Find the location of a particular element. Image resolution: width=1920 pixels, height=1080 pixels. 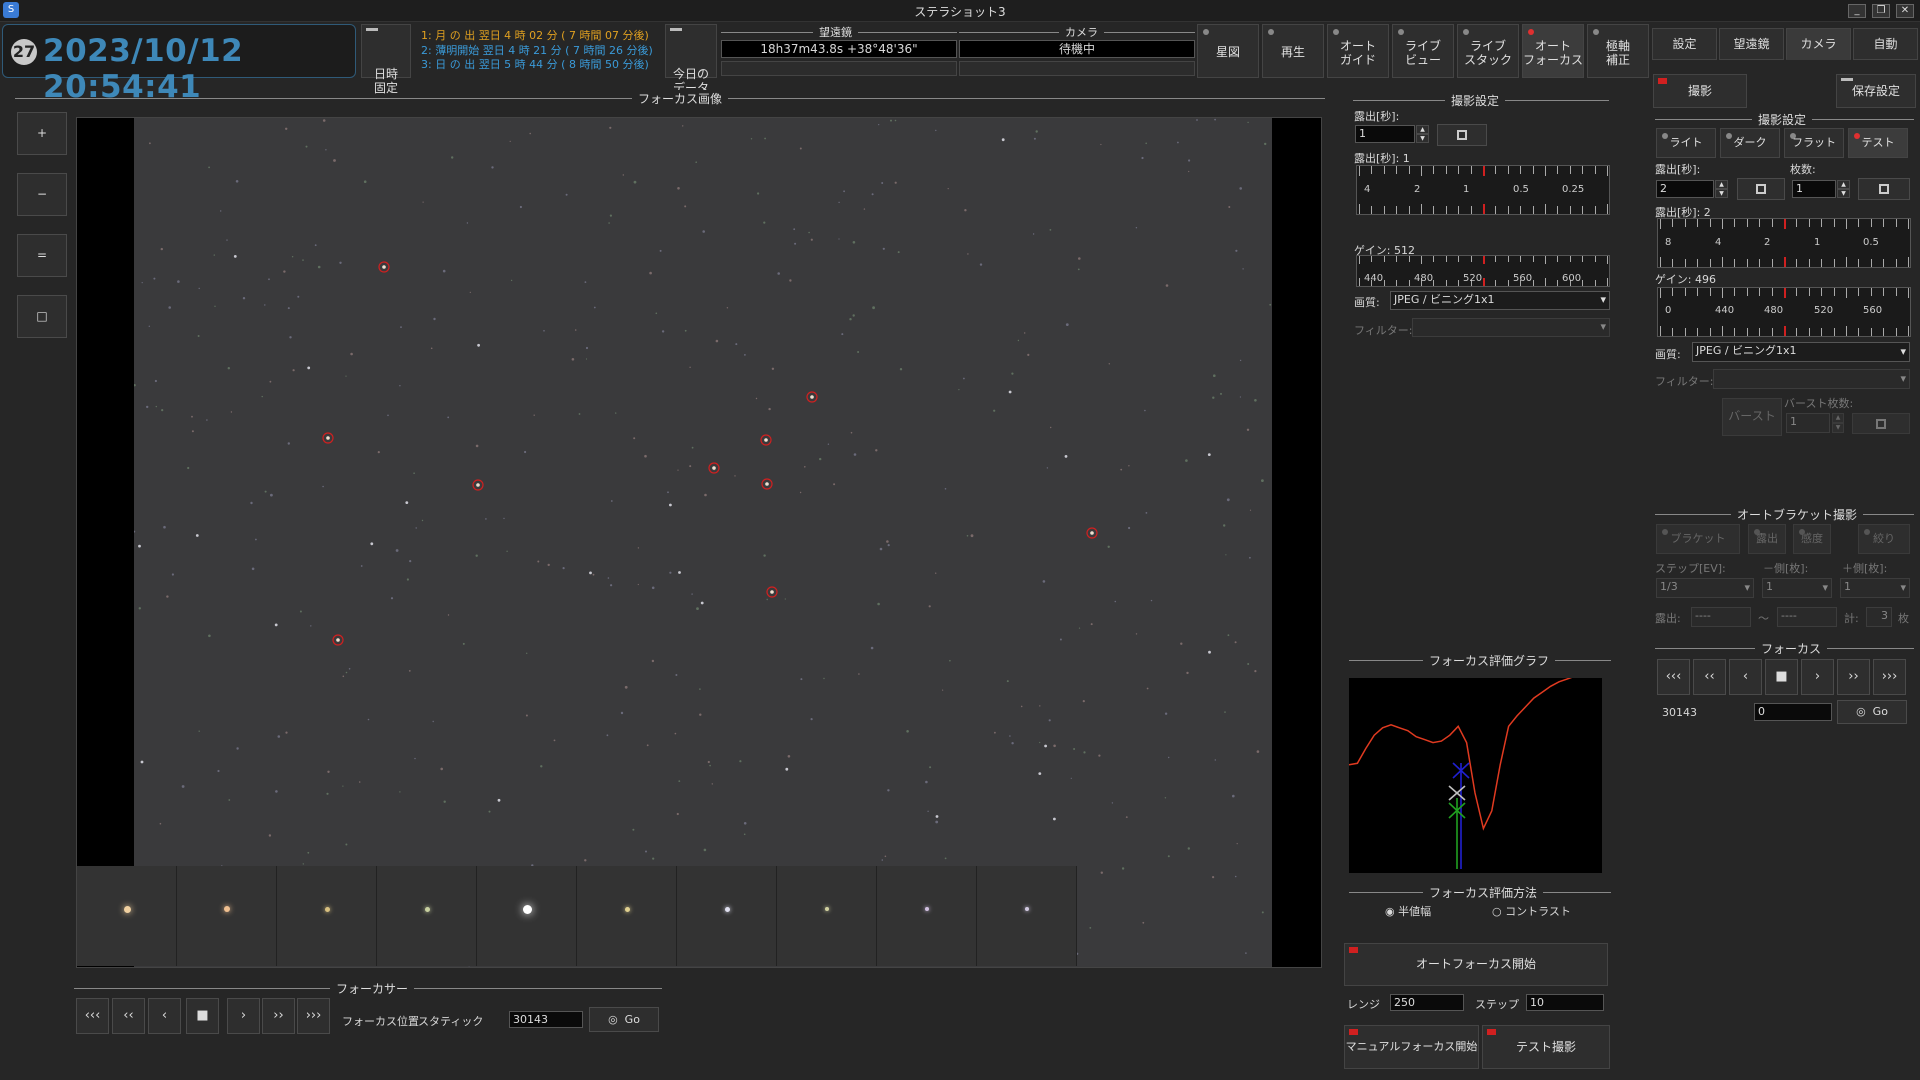

tool-button-1: 再生 is located at coordinates (1293, 51).